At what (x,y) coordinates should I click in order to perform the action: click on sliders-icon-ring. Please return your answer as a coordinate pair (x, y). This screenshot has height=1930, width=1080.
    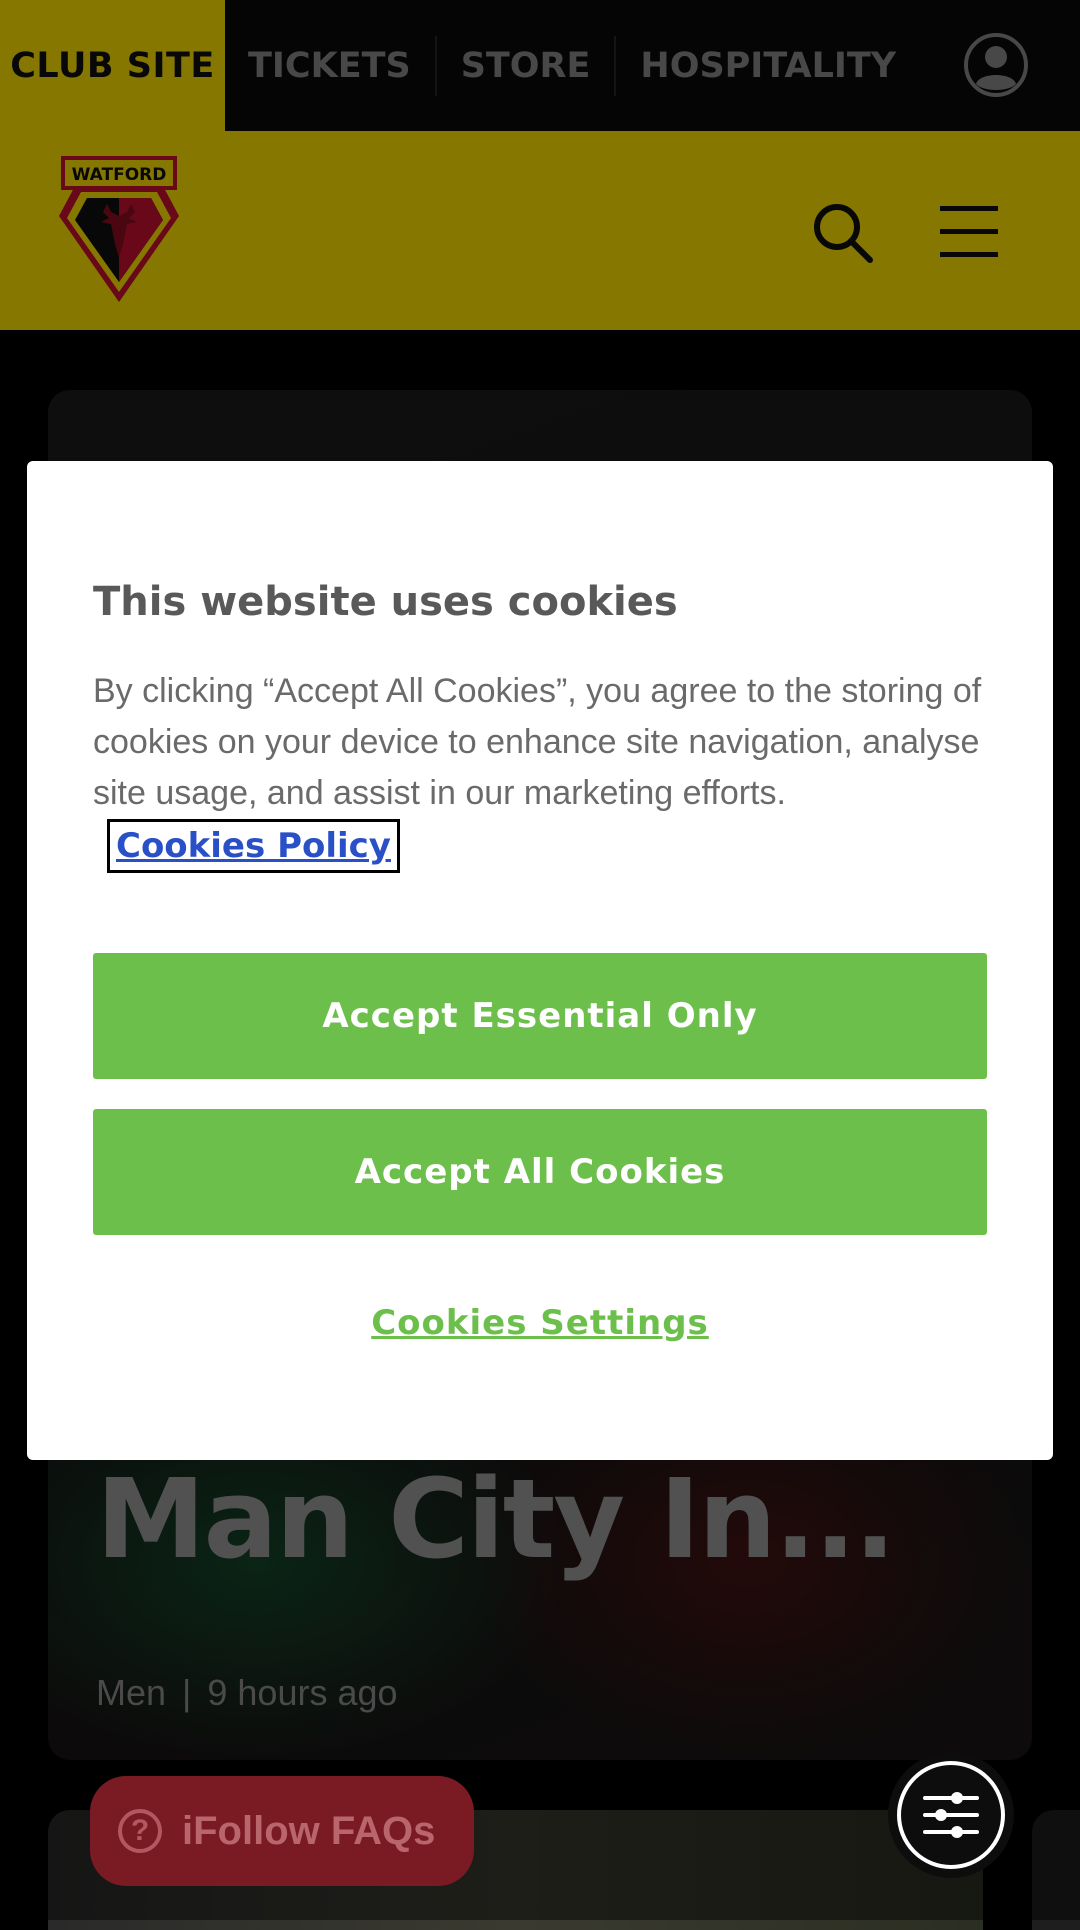
    Looking at the image, I should click on (951, 1815).